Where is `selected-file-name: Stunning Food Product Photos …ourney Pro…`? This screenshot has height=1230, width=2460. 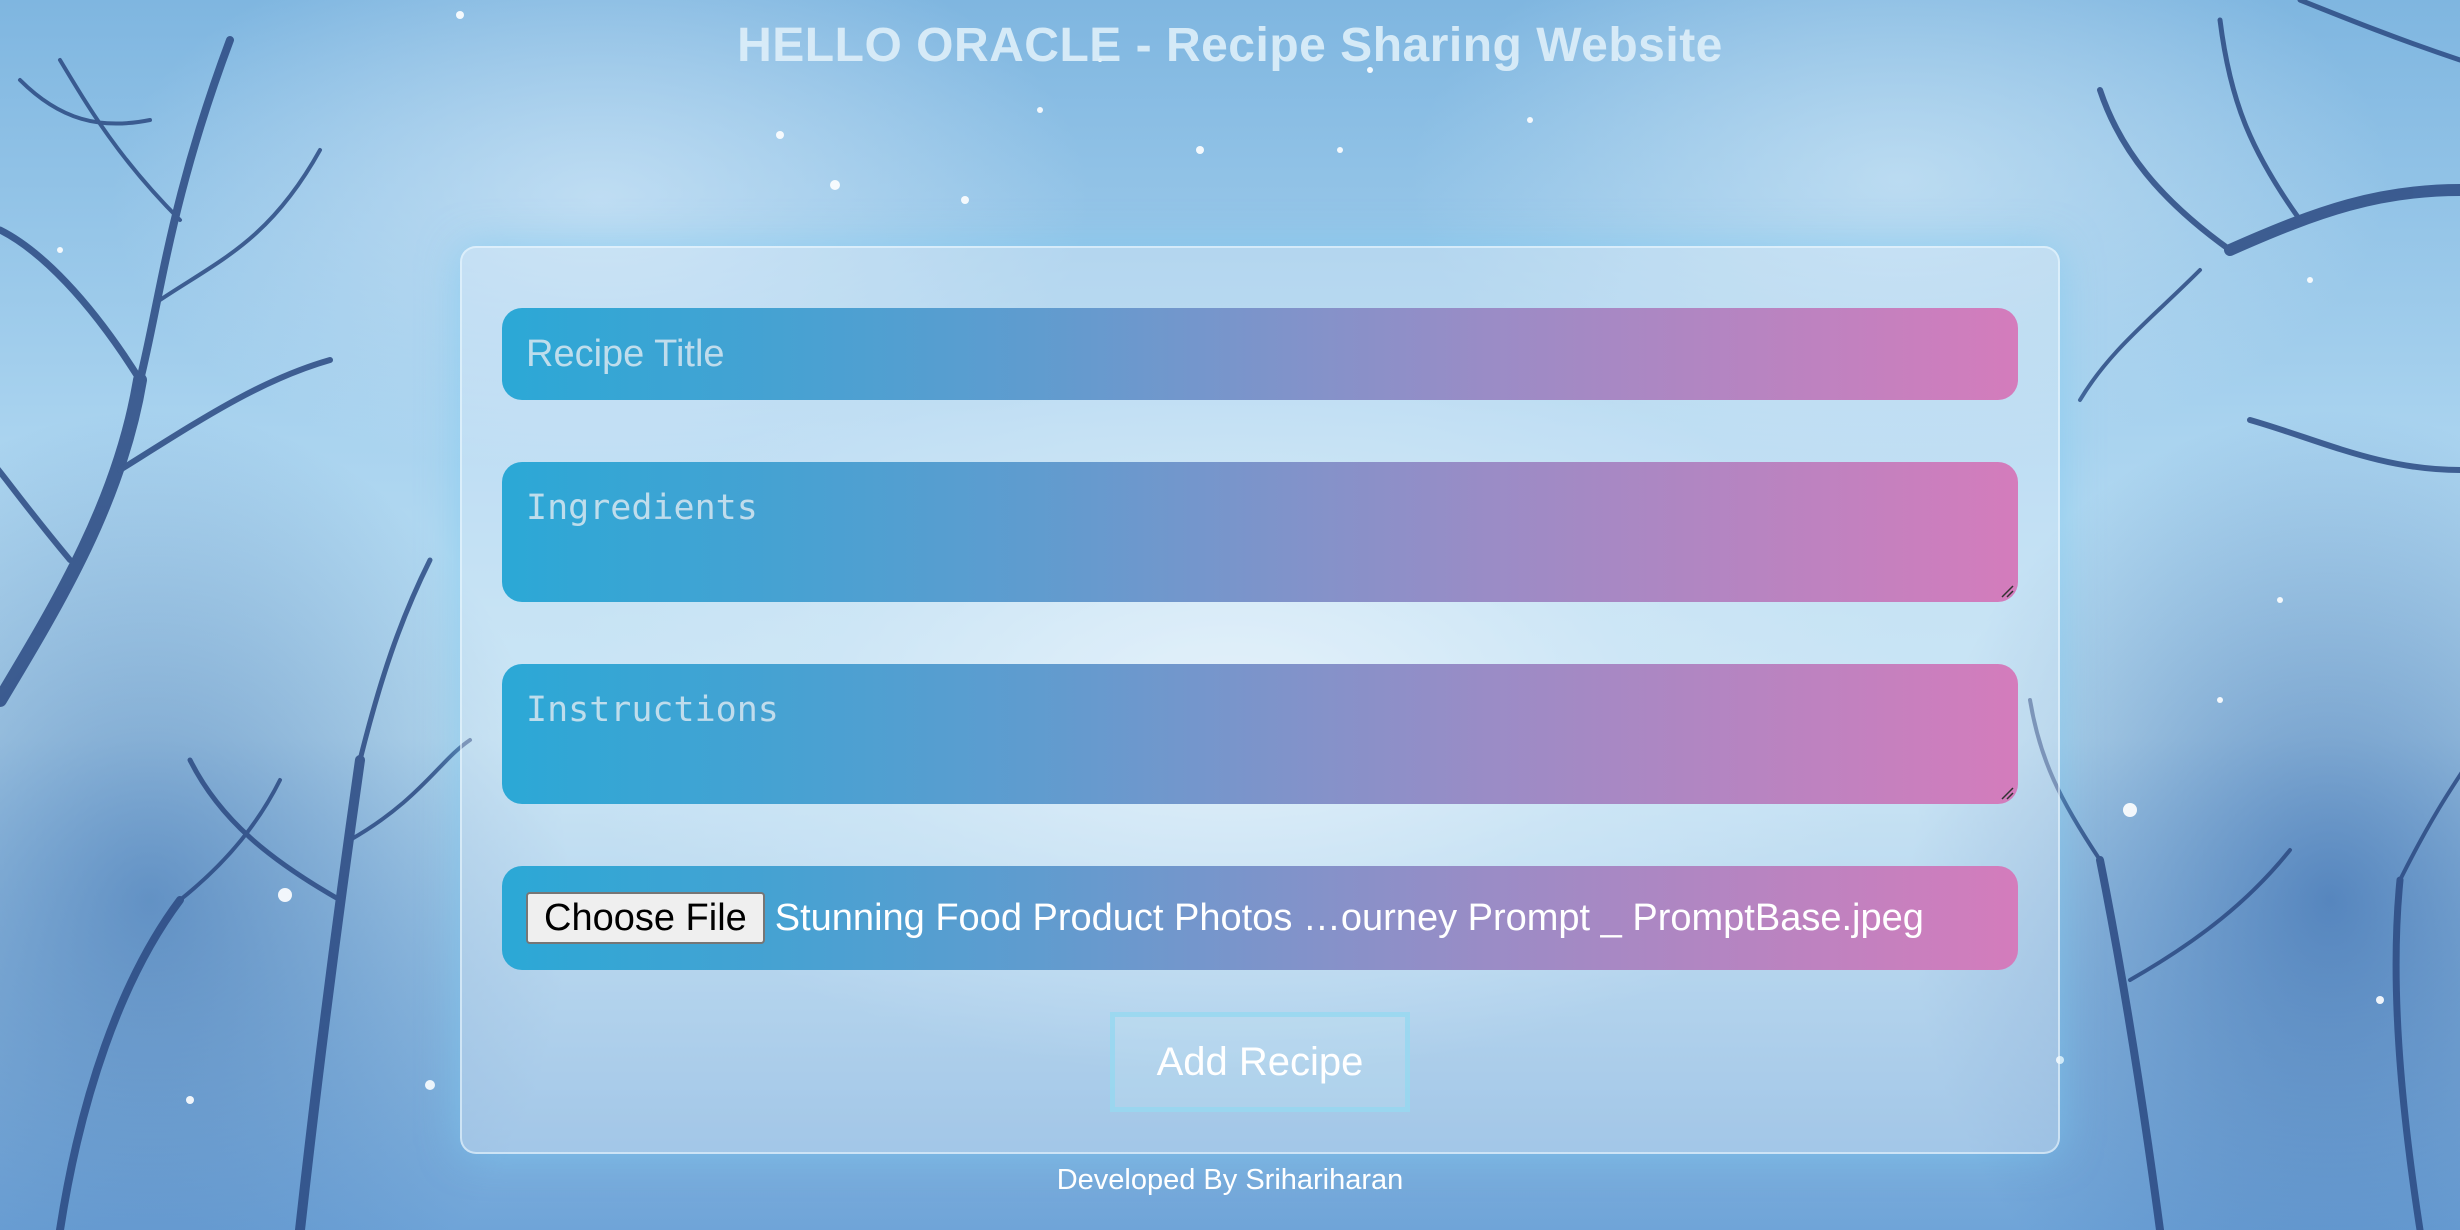
selected-file-name: Stunning Food Product Photos …ourney Pro… is located at coordinates (1349, 917).